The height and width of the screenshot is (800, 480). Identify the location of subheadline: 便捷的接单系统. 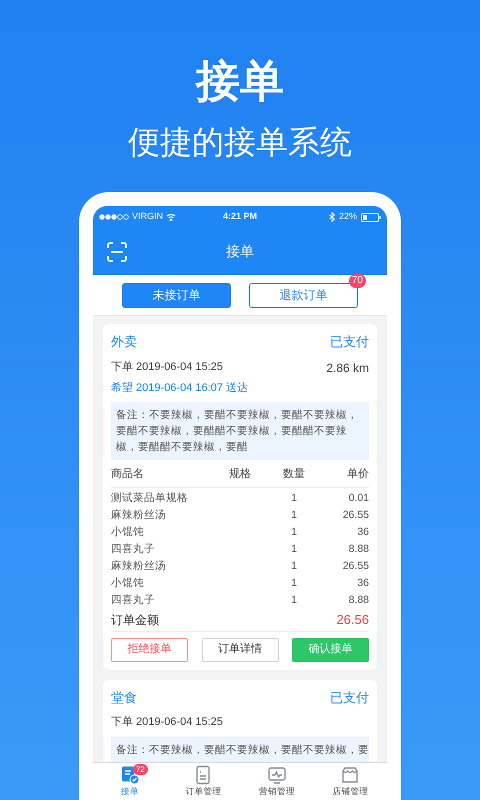
(240, 142).